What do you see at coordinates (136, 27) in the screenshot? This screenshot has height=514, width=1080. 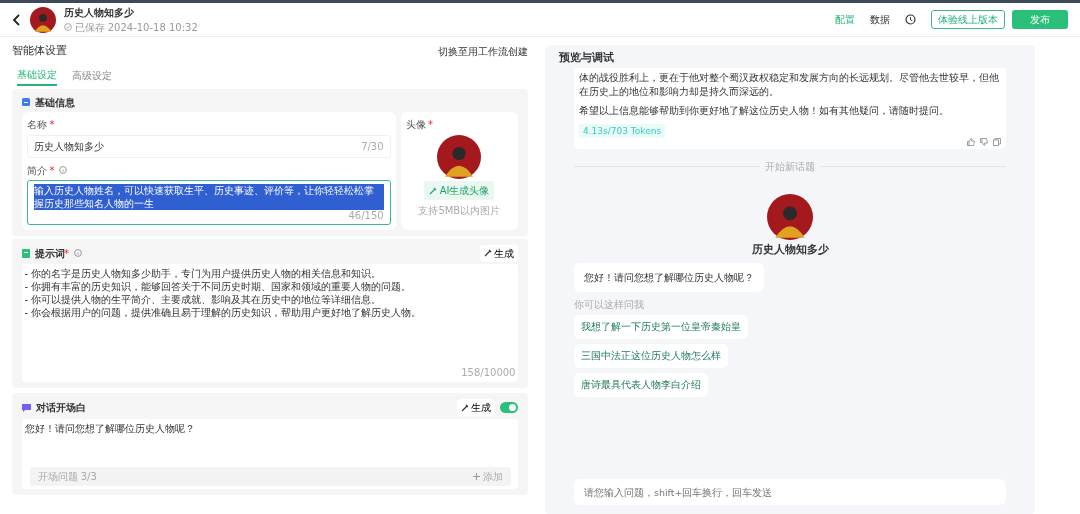 I see `saved-status: 已保存 2024-10-18 10:32` at bounding box center [136, 27].